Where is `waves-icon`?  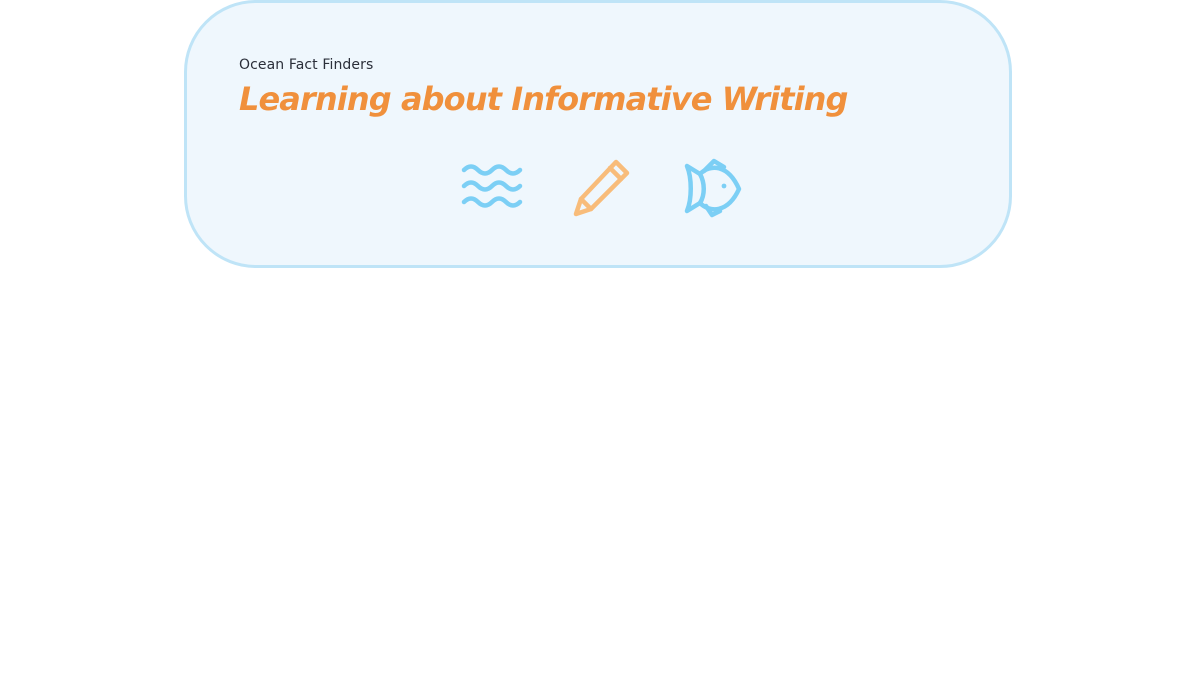 waves-icon is located at coordinates (494, 188).